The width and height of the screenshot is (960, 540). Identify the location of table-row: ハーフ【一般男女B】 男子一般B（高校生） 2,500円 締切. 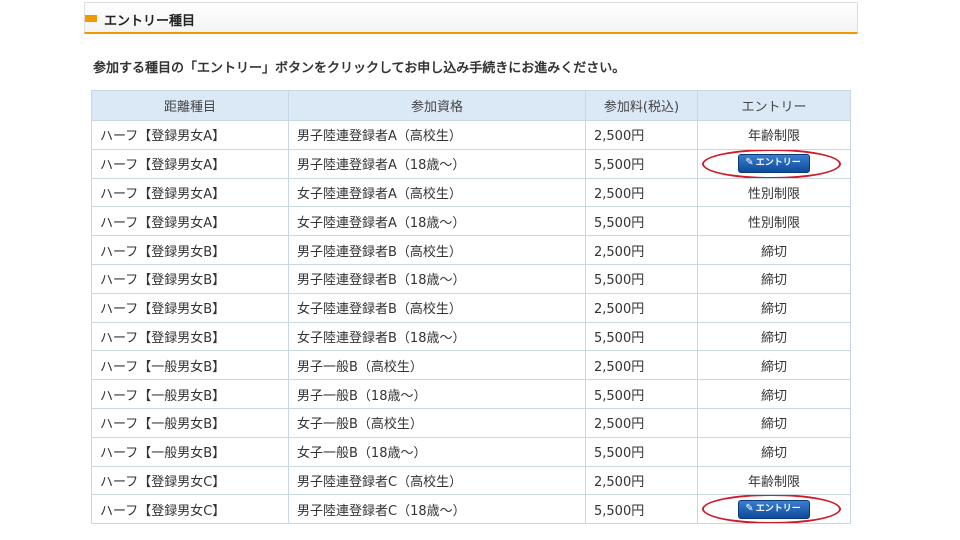
(471, 365).